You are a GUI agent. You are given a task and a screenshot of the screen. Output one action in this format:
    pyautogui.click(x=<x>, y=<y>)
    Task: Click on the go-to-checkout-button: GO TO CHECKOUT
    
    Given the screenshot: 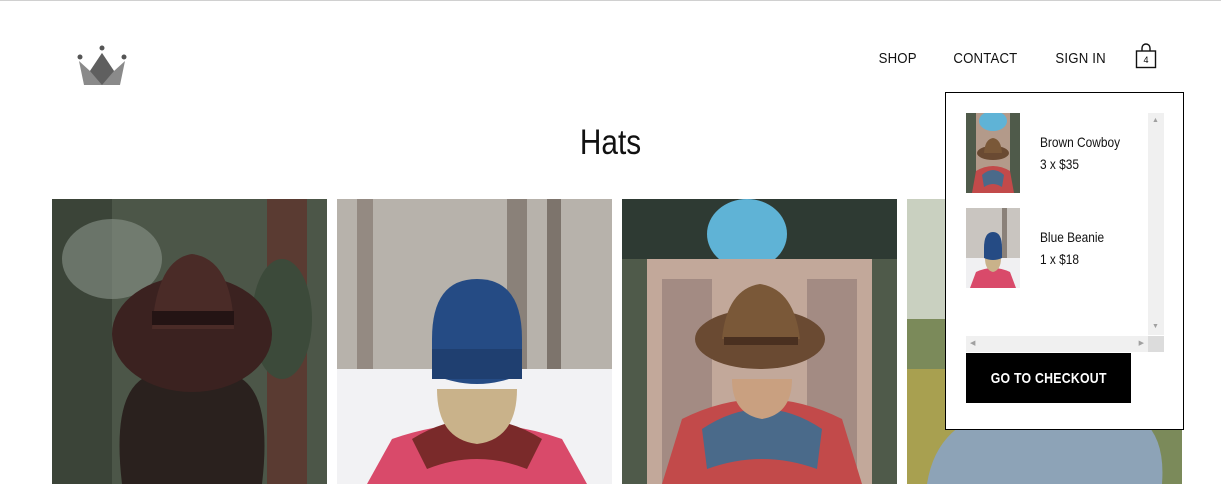 What is the action you would take?
    pyautogui.click(x=1048, y=378)
    